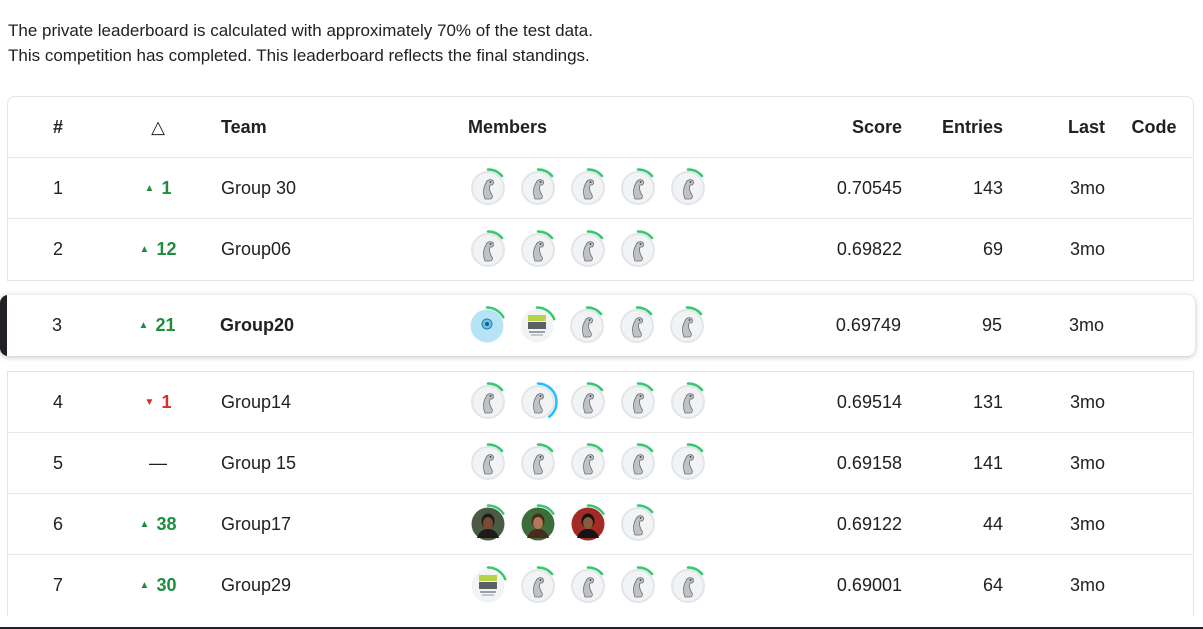 The image size is (1203, 629). I want to click on score-cell: 0.69822, so click(869, 249).